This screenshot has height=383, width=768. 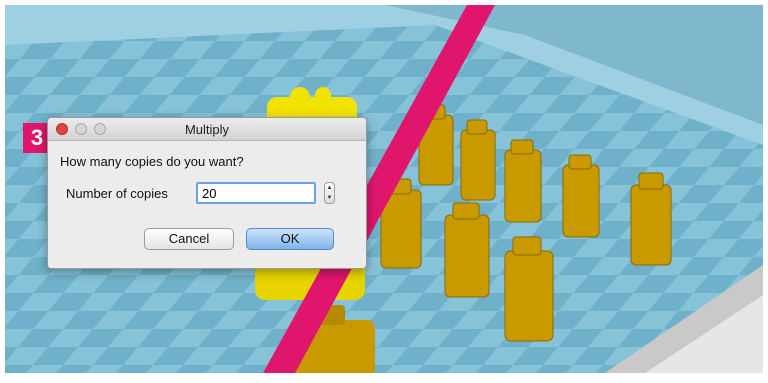 I want to click on chevron-down-icon: ▼, so click(x=329, y=198).